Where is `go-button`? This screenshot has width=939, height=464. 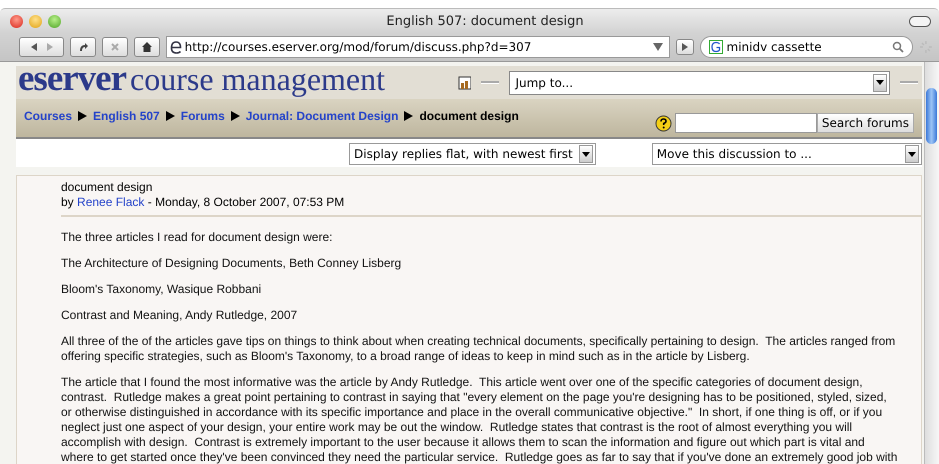
go-button is located at coordinates (685, 47).